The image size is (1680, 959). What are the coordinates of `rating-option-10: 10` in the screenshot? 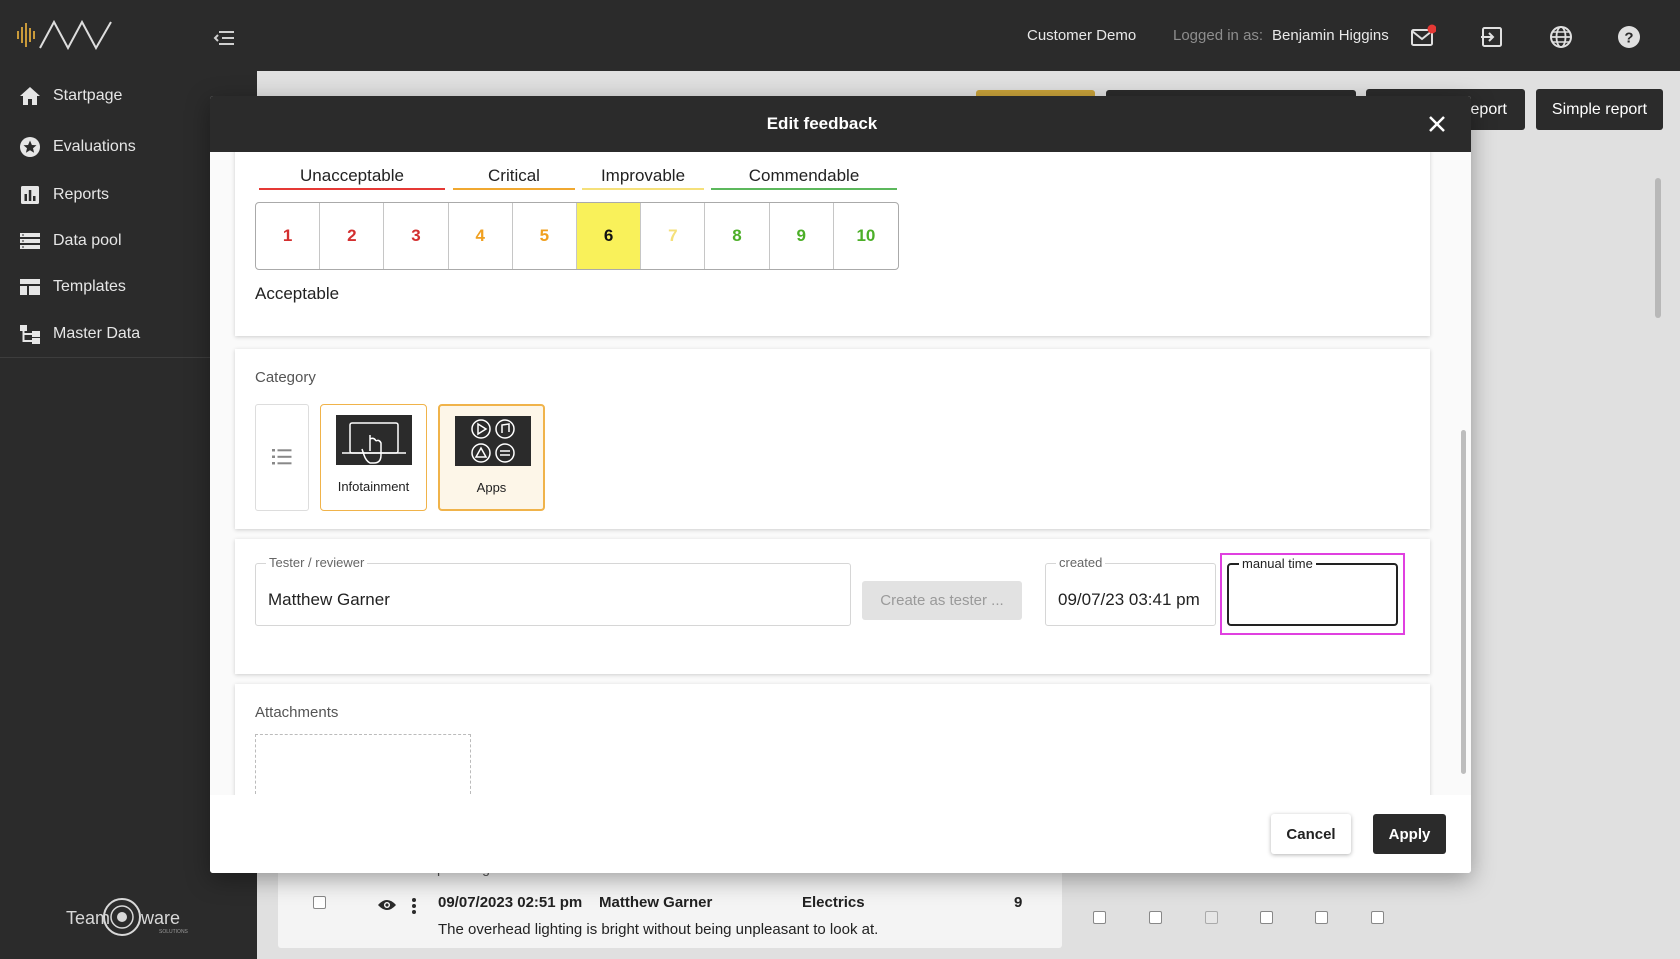 It's located at (866, 236).